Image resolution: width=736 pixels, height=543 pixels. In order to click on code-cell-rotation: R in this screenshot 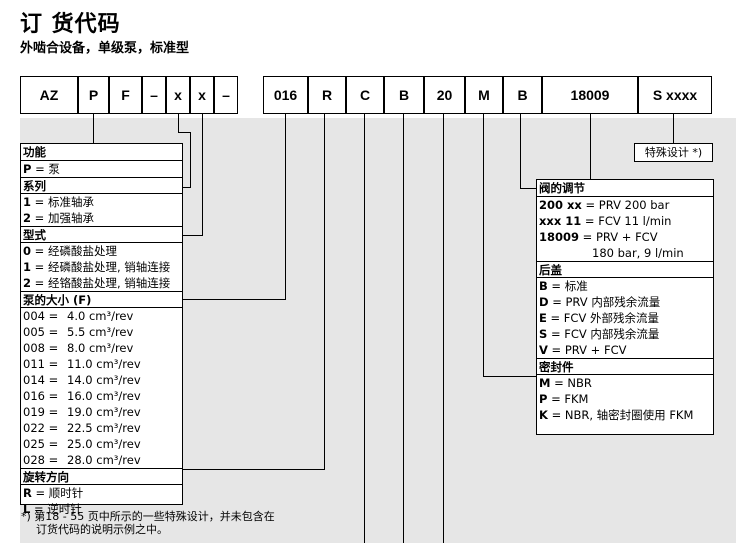, I will do `click(327, 95)`.